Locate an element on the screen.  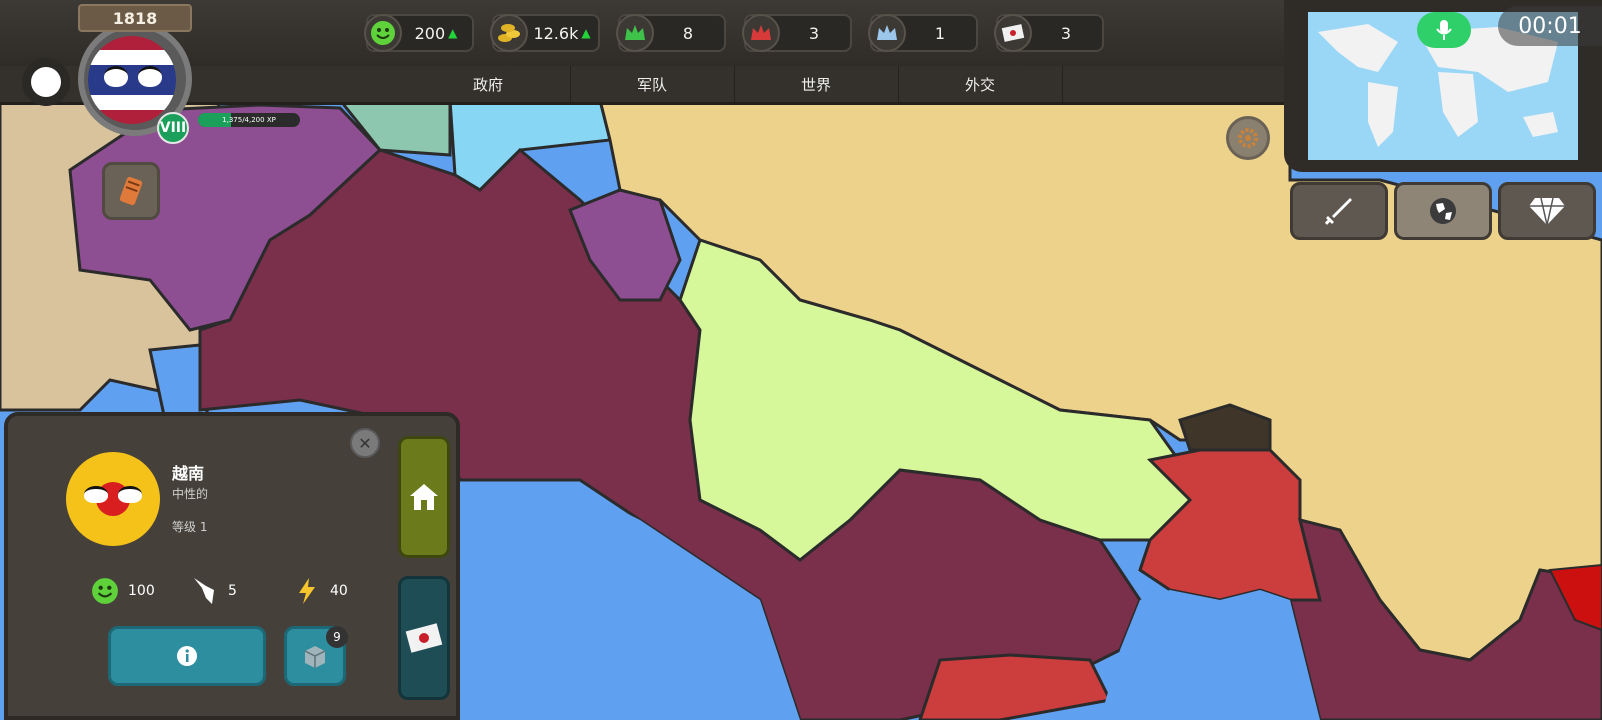
tab-diplomacy: 外交 is located at coordinates (980, 84).